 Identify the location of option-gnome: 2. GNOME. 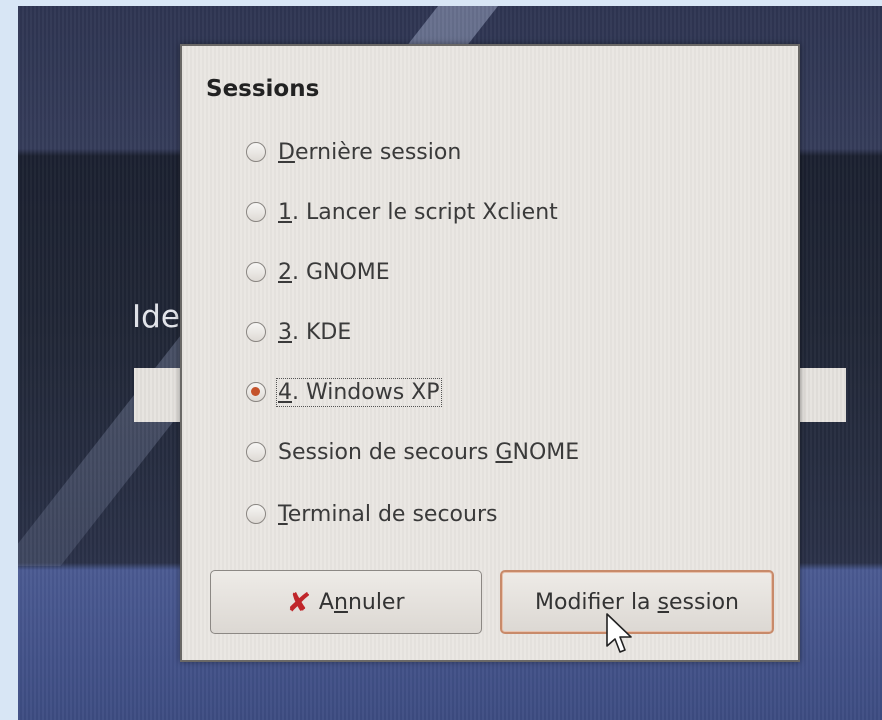
(318, 272).